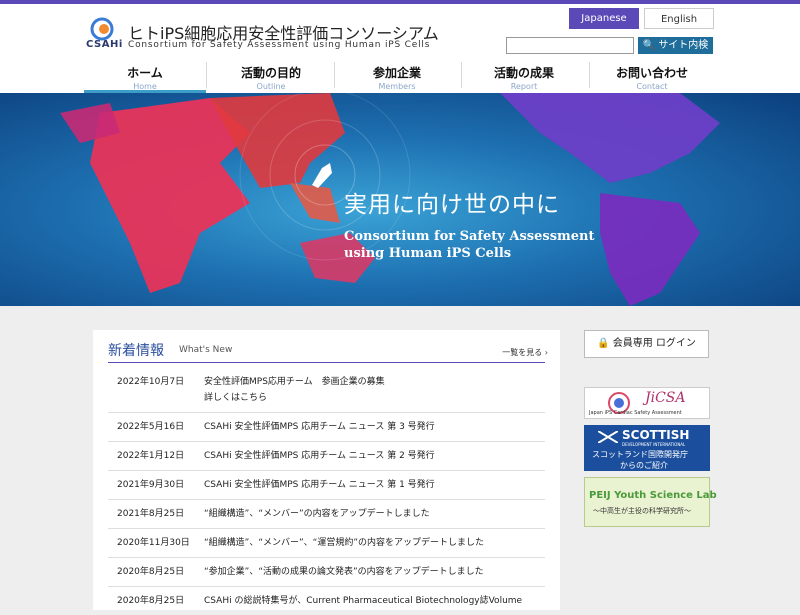  I want to click on news-date: 2022年1月12日, so click(151, 456).